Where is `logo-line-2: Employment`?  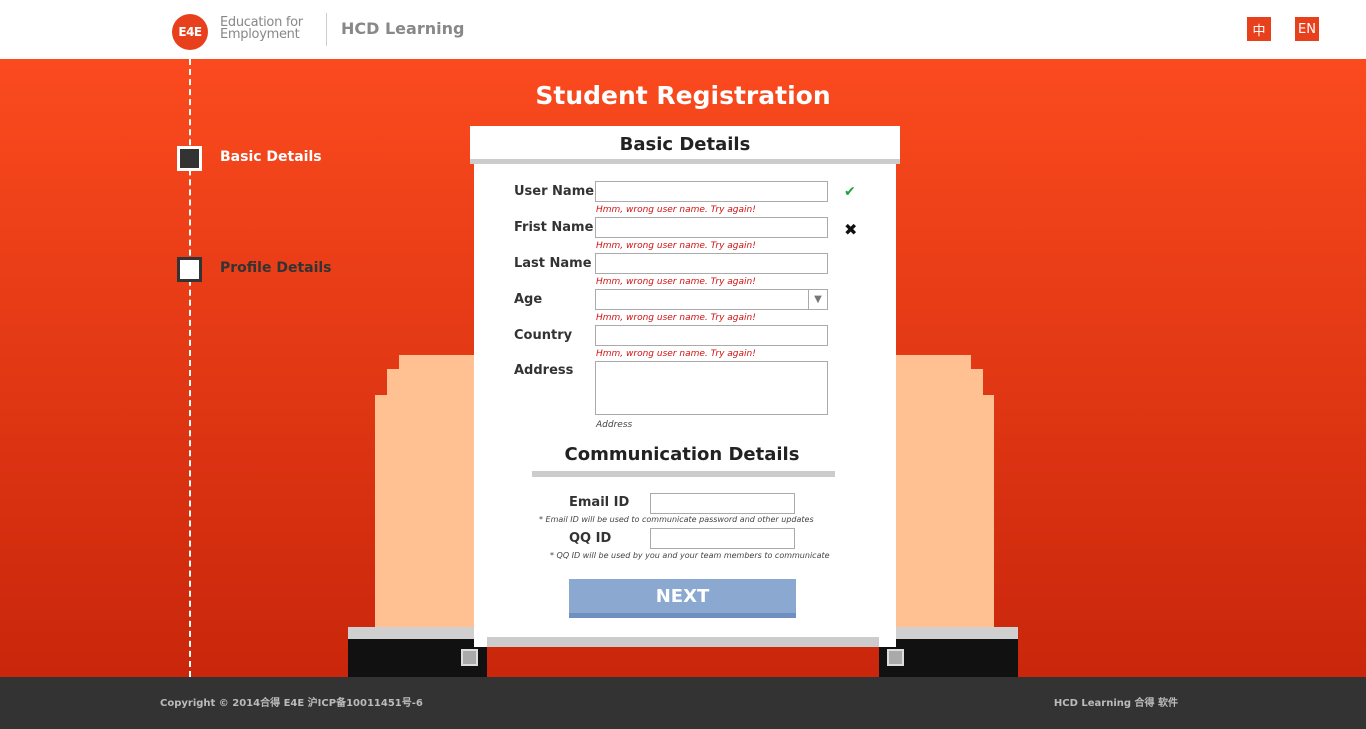 logo-line-2: Employment is located at coordinates (260, 34).